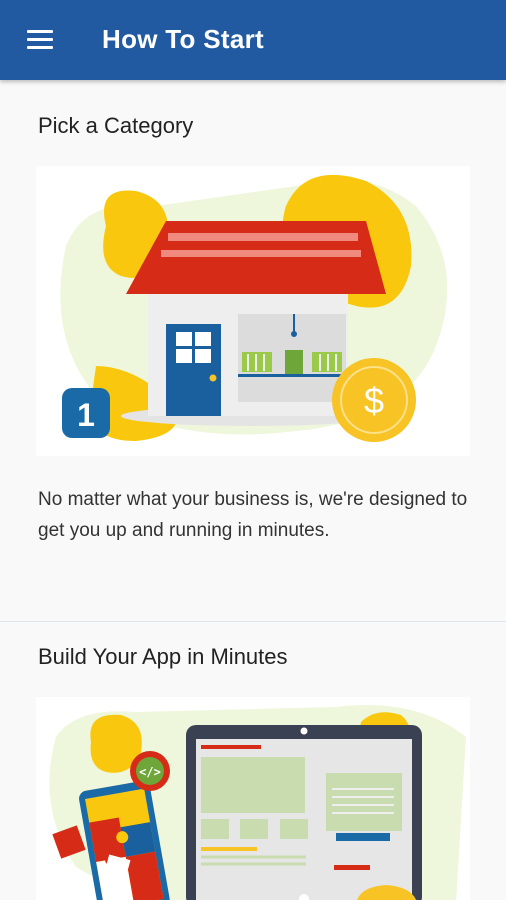 The height and width of the screenshot is (900, 506). What do you see at coordinates (163, 656) in the screenshot?
I see `section-title: Build Your App in Minutes` at bounding box center [163, 656].